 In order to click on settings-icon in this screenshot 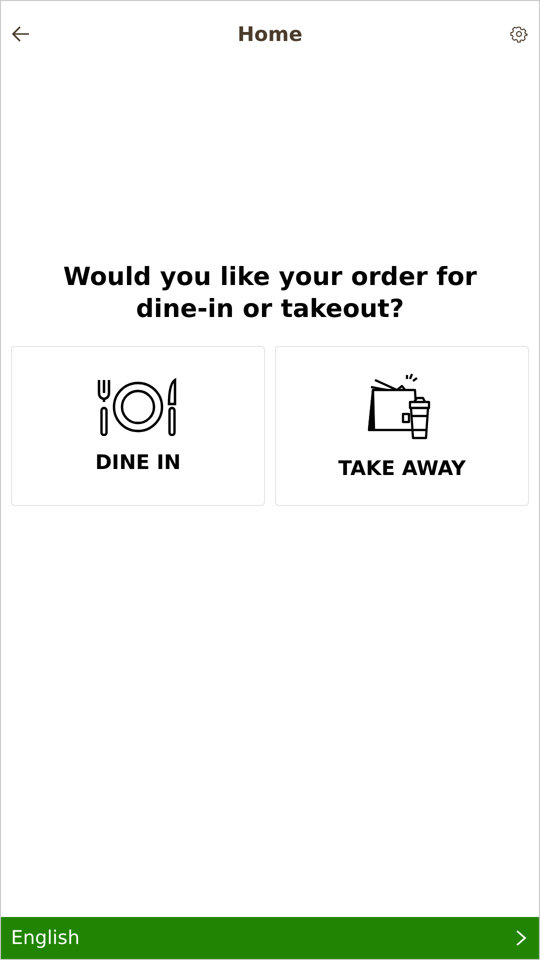, I will do `click(519, 34)`.